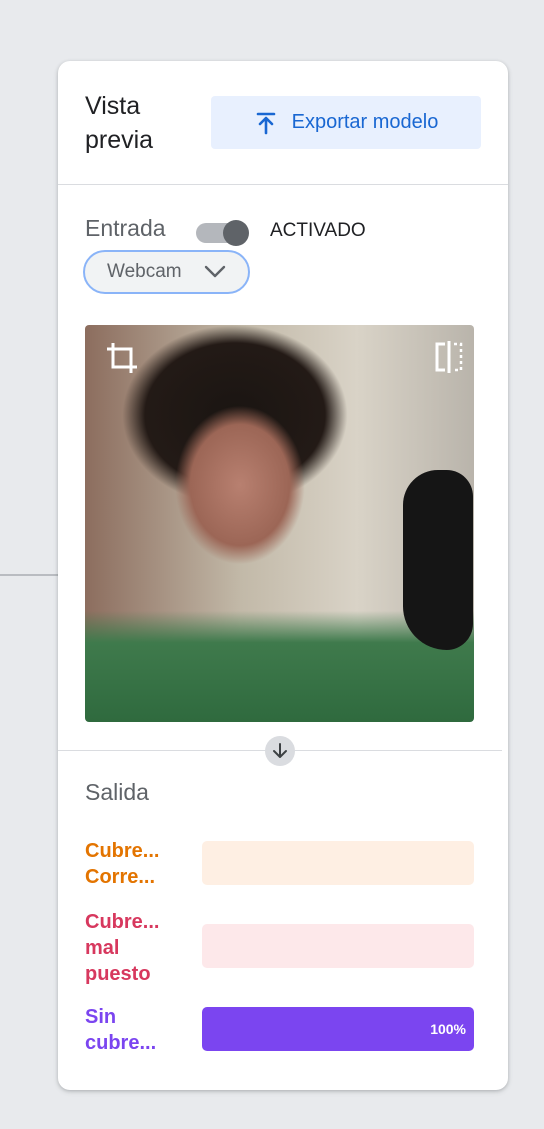 This screenshot has height=1129, width=544. What do you see at coordinates (117, 792) in the screenshot?
I see `output-section-label: Salida` at bounding box center [117, 792].